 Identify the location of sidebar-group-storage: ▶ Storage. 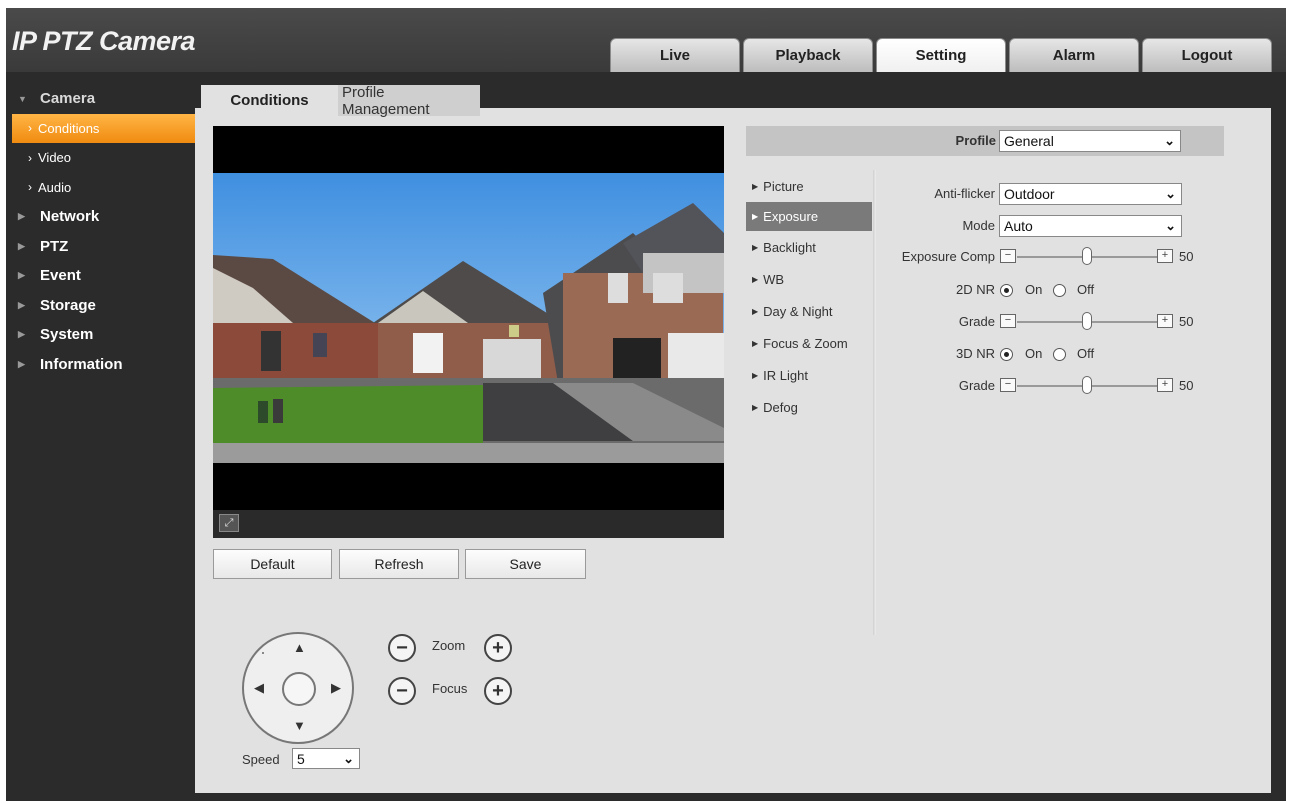
(104, 306).